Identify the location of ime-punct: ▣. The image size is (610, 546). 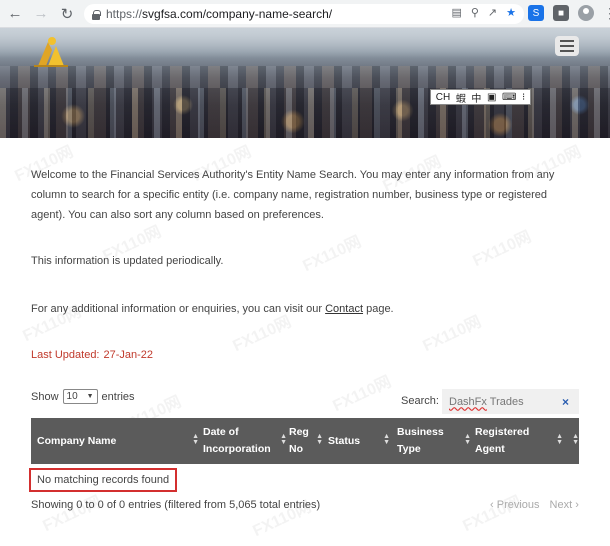
(491, 97).